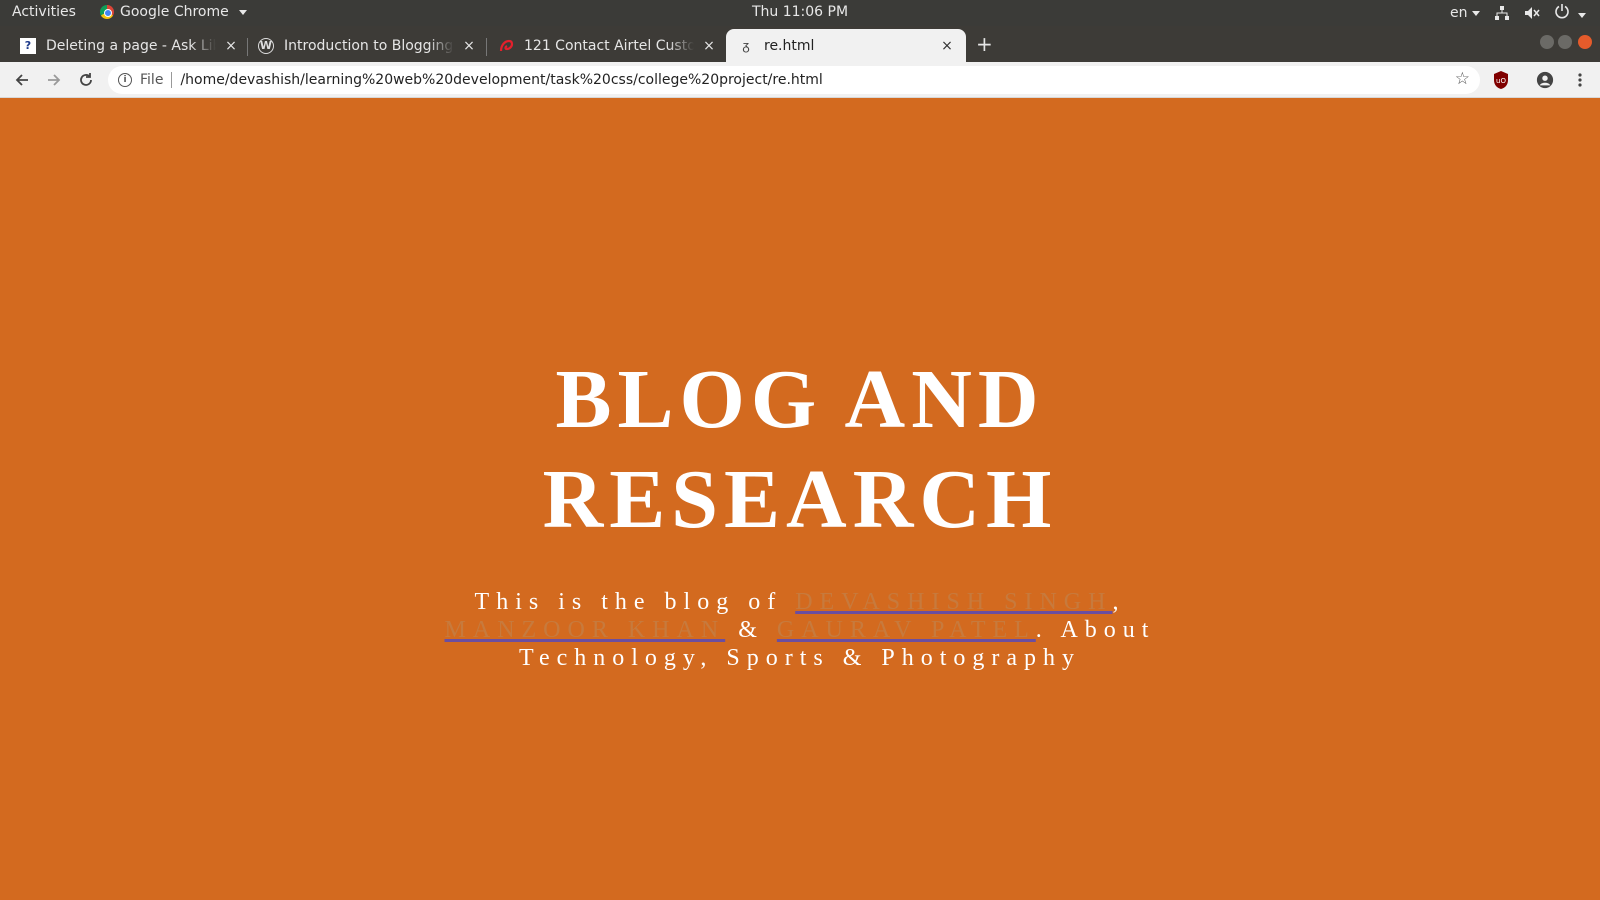 The height and width of the screenshot is (900, 1600). I want to click on tab-title: Introduction to Blogging, so click(369, 45).